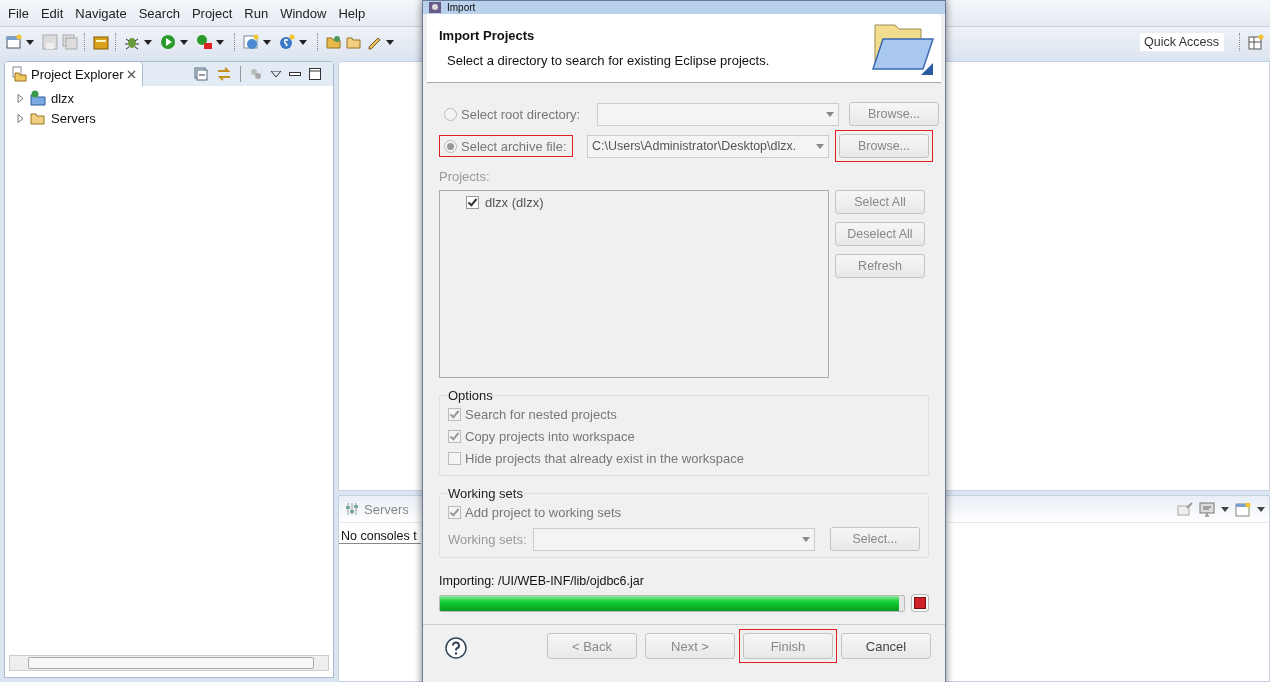  Describe the element at coordinates (604, 458) in the screenshot. I see `option-label: Hide projects that already exist in the workspace` at that location.